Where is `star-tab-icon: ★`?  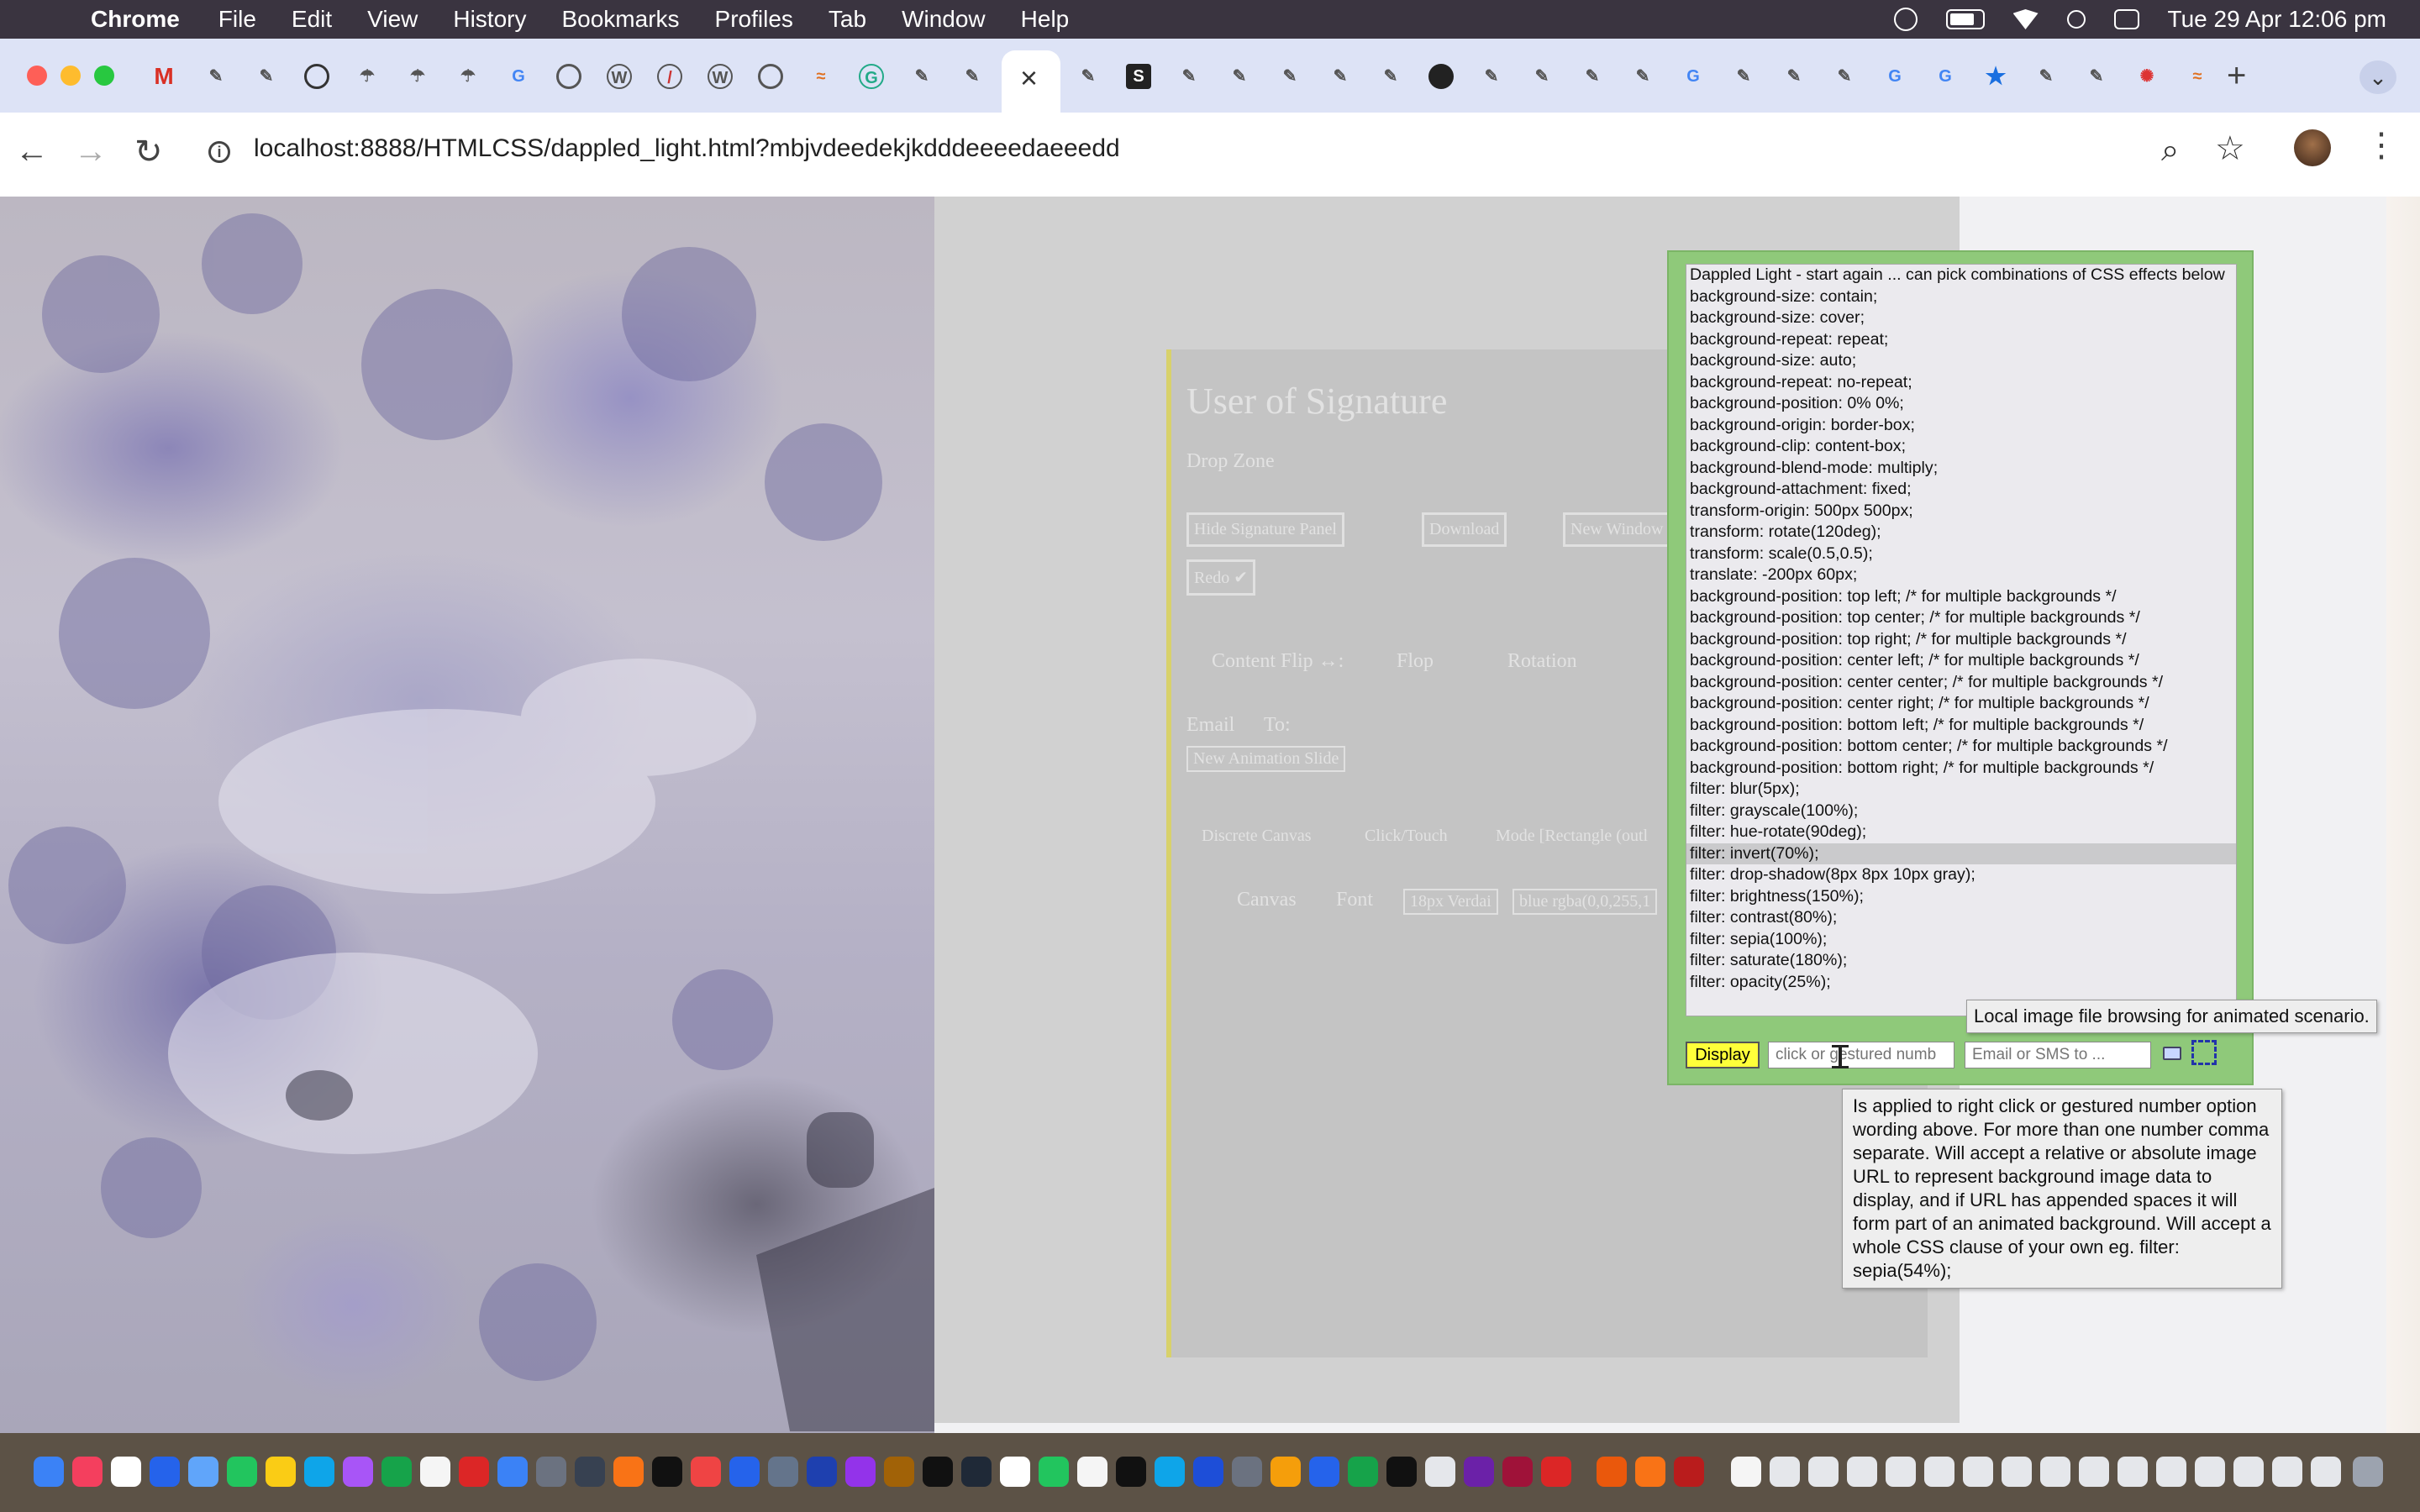
star-tab-icon: ★ is located at coordinates (1995, 76).